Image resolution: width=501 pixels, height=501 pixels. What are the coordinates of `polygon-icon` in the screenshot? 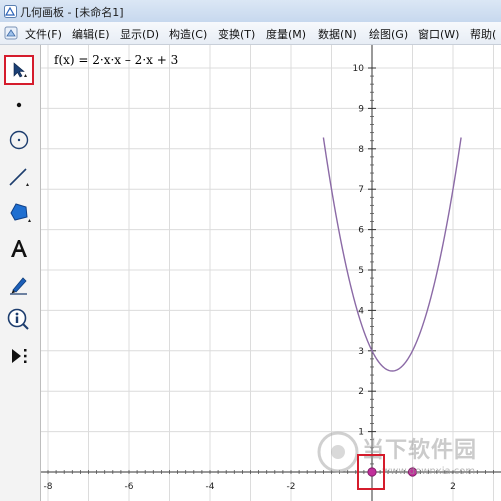 It's located at (20, 212).